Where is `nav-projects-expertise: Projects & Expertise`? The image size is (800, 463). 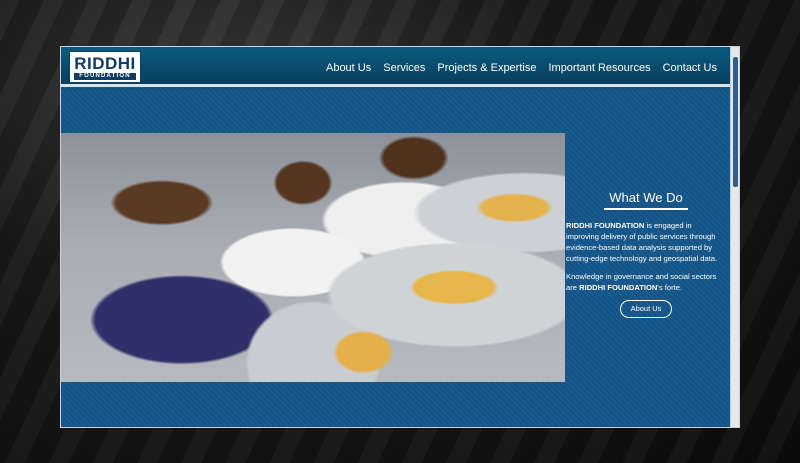
nav-projects-expertise: Projects & Expertise is located at coordinates (486, 68).